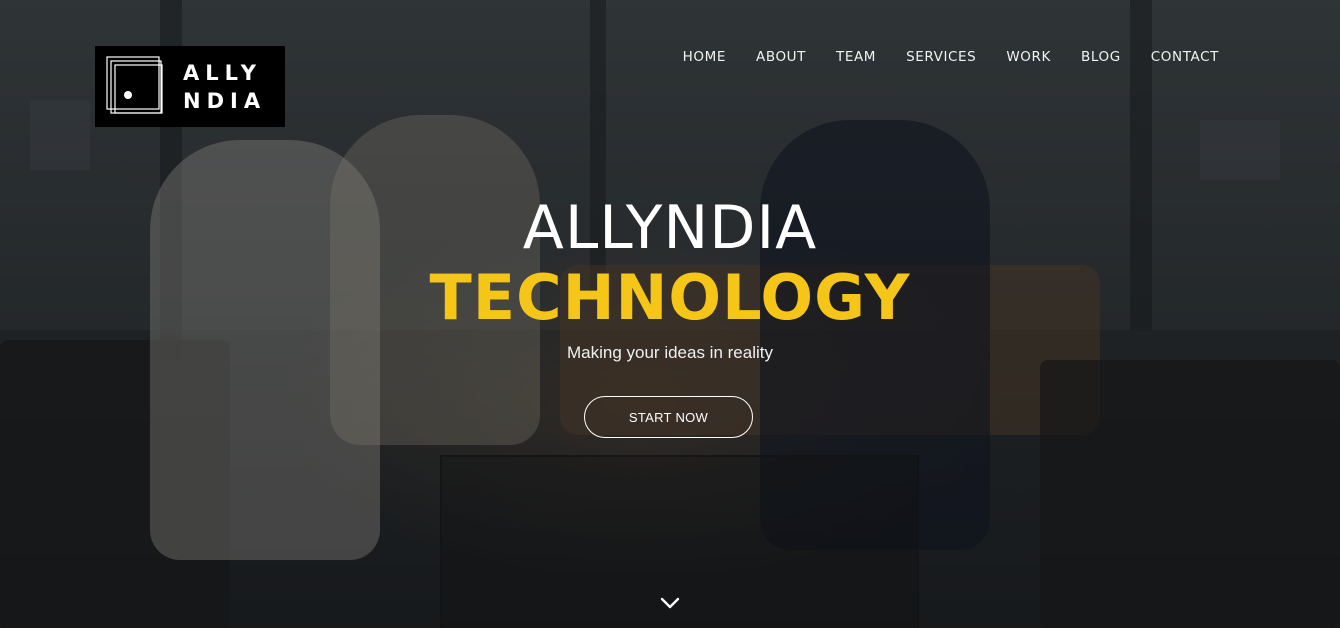  I want to click on nav-item-contact: CONTACT, so click(1185, 57).